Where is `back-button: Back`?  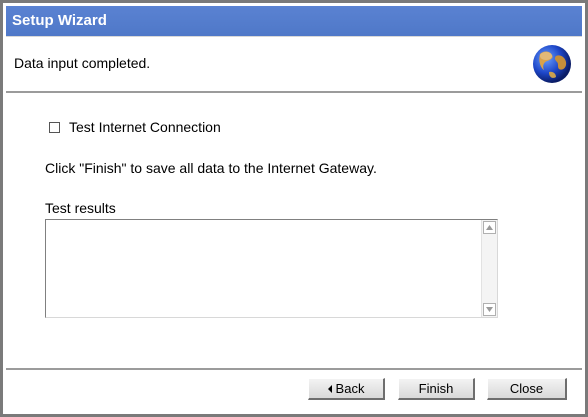 back-button: Back is located at coordinates (346, 389).